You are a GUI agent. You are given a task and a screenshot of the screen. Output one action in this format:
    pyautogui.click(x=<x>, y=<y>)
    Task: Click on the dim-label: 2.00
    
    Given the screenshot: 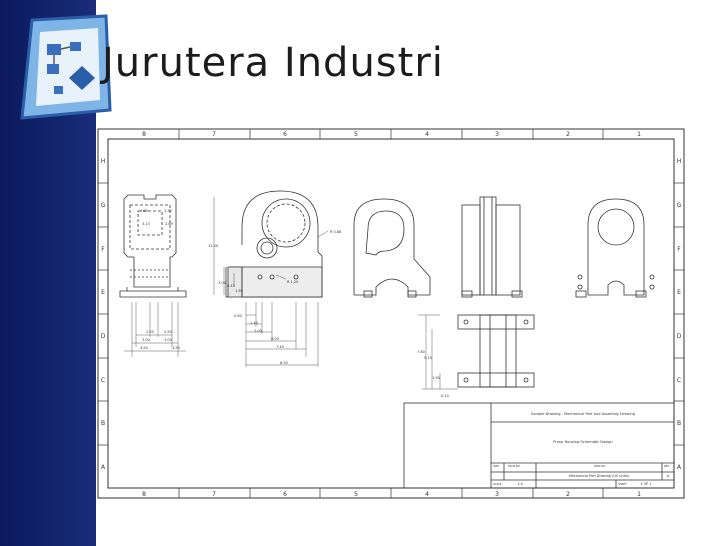 What is the action you would take?
    pyautogui.click(x=258, y=331)
    